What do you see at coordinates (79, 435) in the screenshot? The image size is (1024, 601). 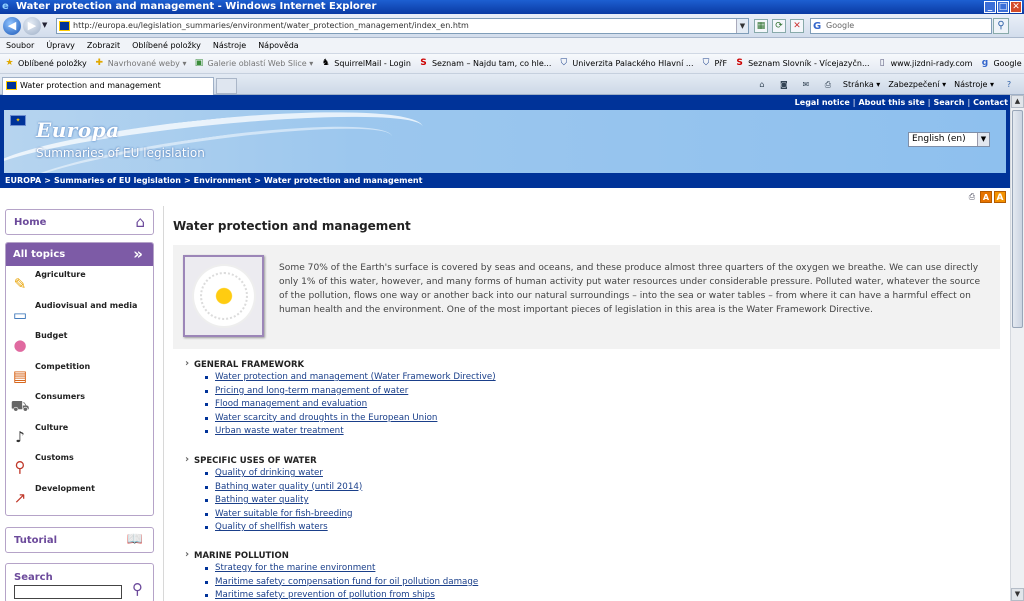 I see `topic-culture: ♪ Culture` at bounding box center [79, 435].